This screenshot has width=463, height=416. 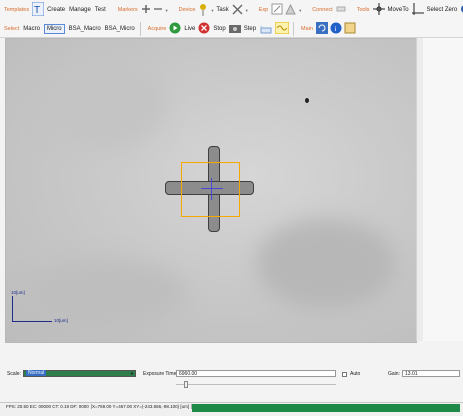 I want to click on micro-button: Micro, so click(x=54, y=28).